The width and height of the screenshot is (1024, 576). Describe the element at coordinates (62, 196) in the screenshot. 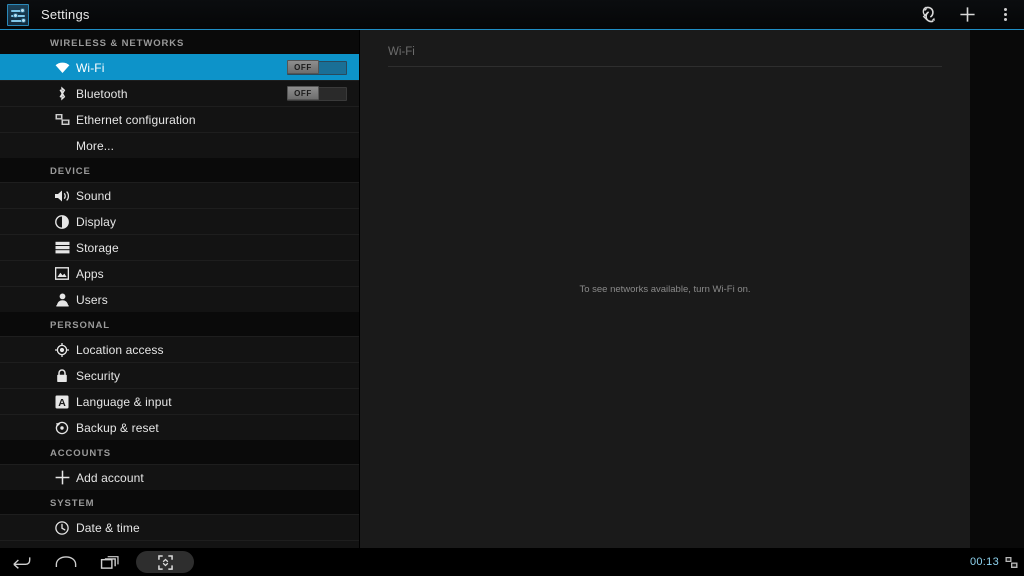

I see `speaker-icon` at that location.